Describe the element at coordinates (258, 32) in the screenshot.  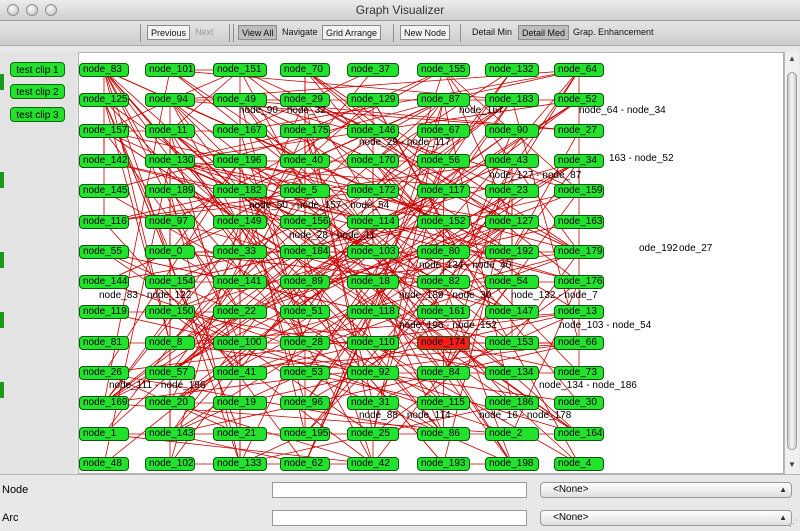
I see `view-all-button: View All` at that location.